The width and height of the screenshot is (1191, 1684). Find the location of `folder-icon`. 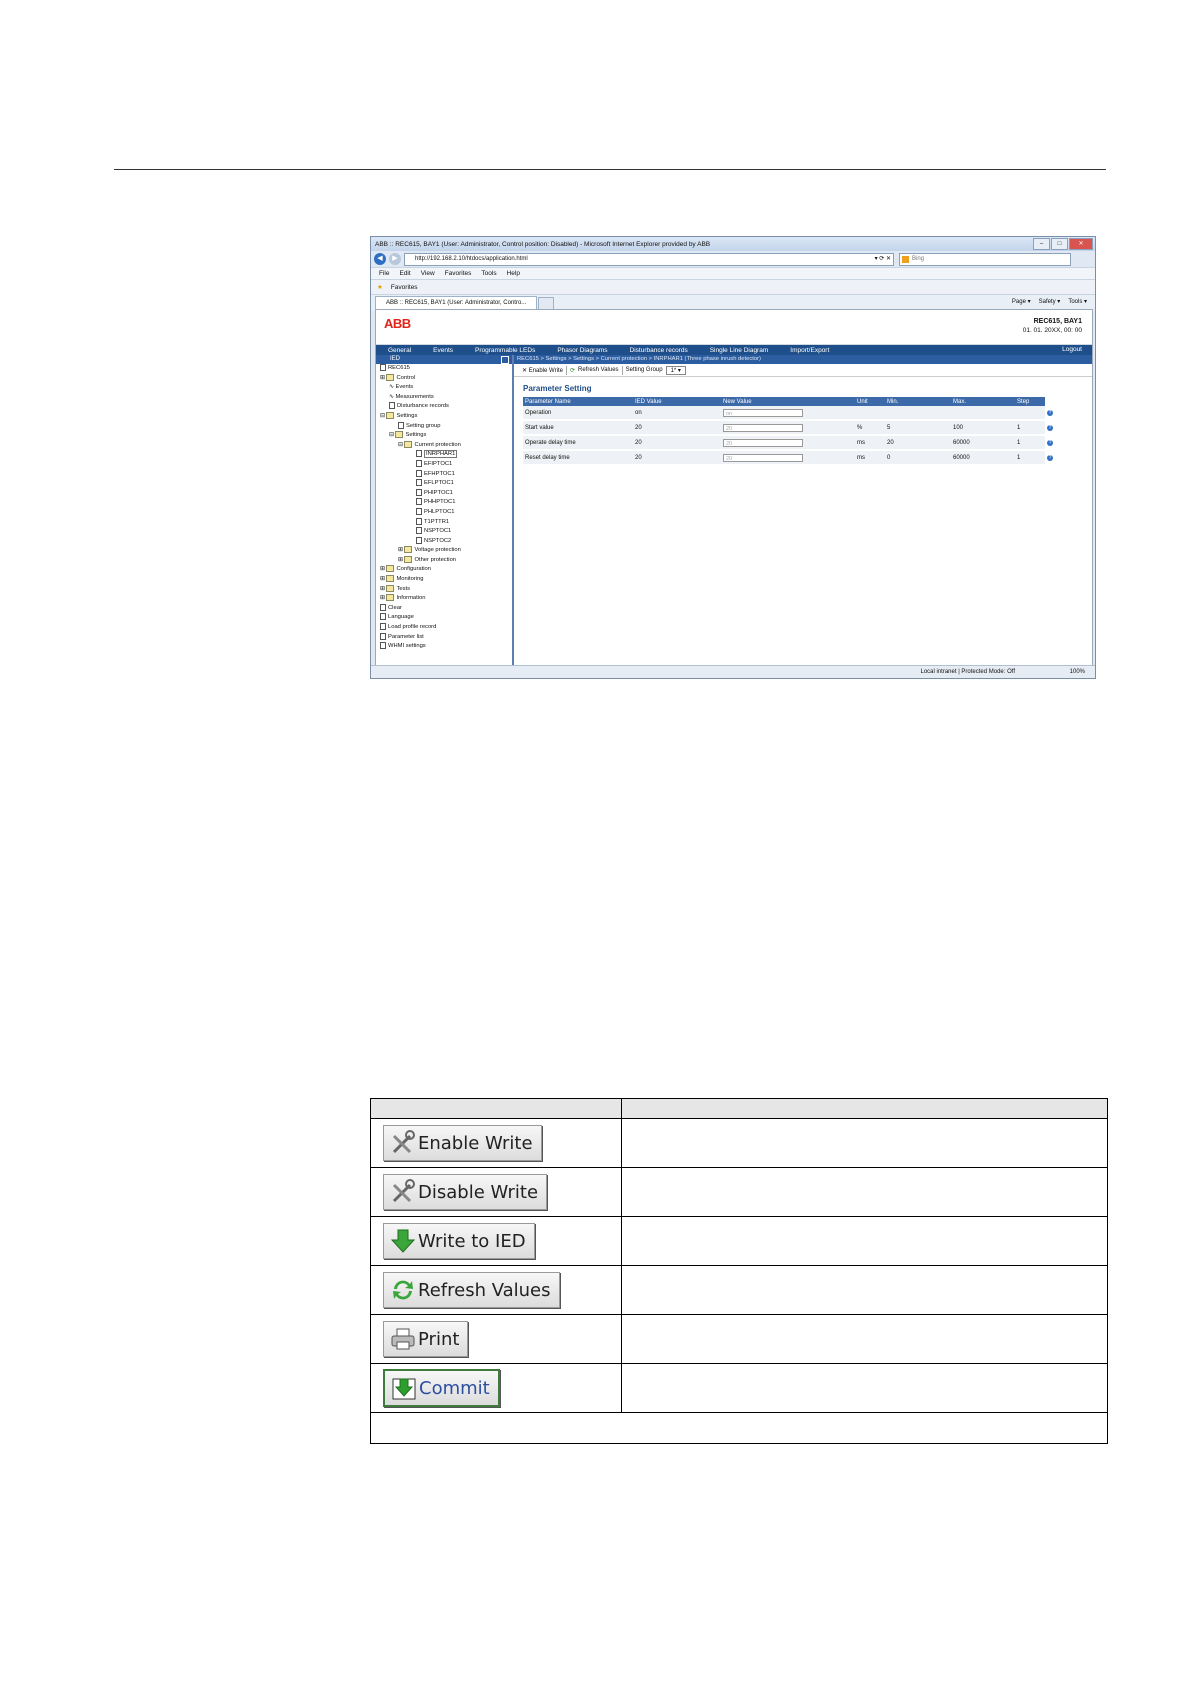

folder-icon is located at coordinates (408, 550).